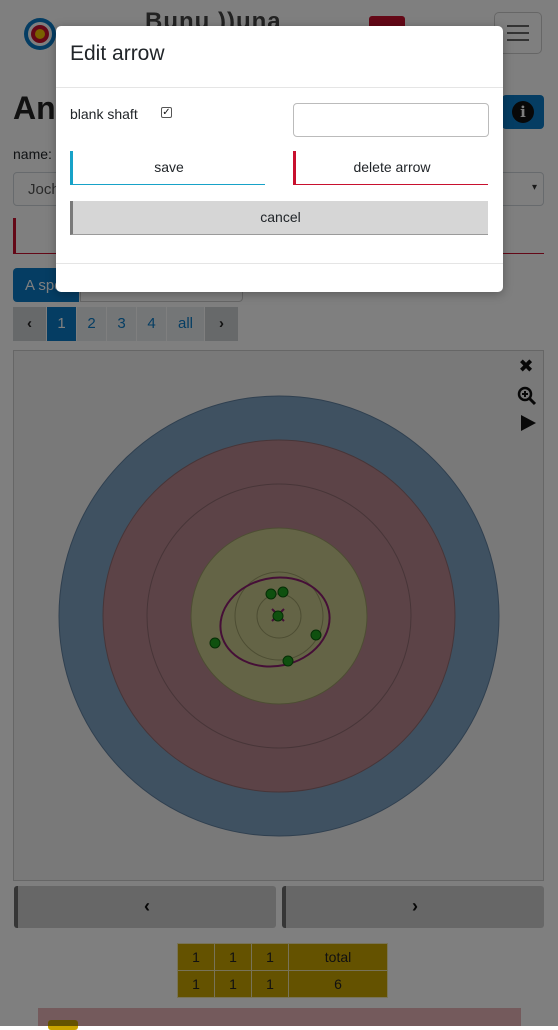  I want to click on save-button-label: save, so click(169, 167).